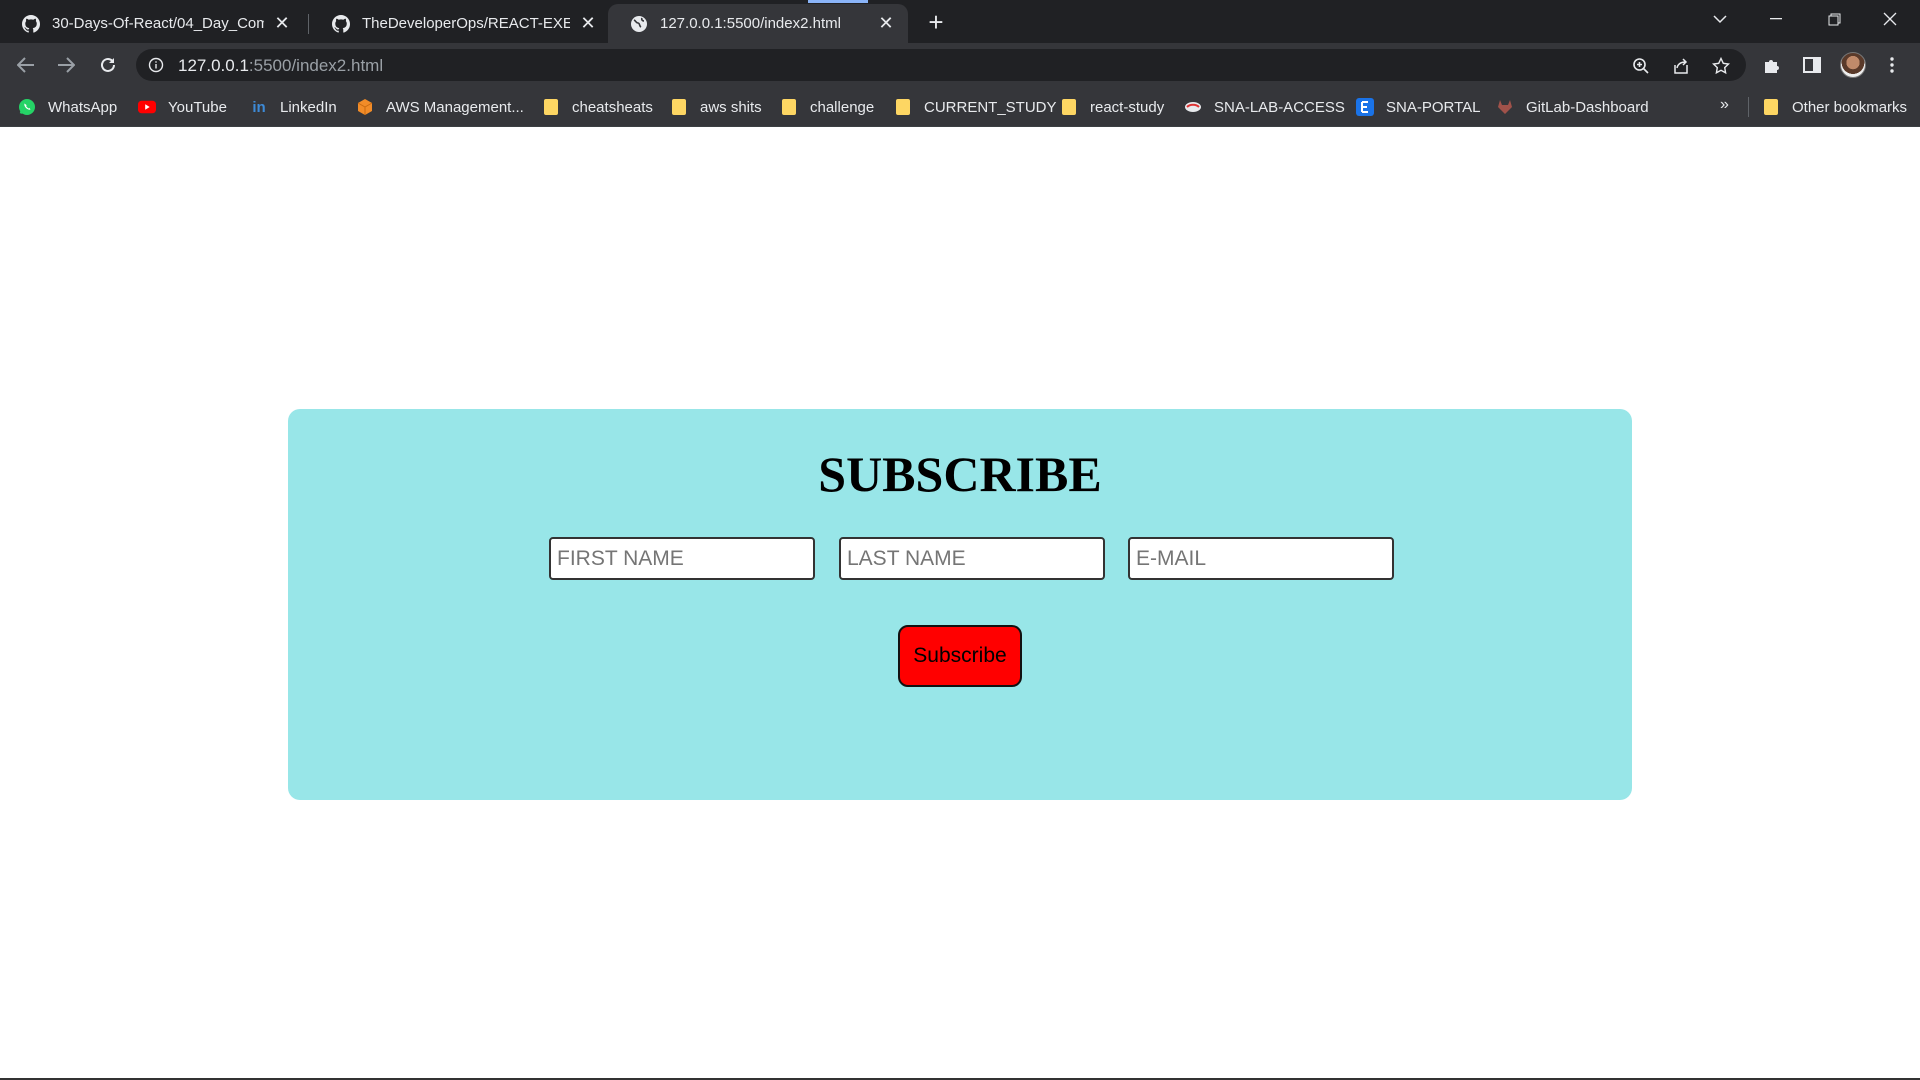  Describe the element at coordinates (365, 107) in the screenshot. I see `aws-icon` at that location.